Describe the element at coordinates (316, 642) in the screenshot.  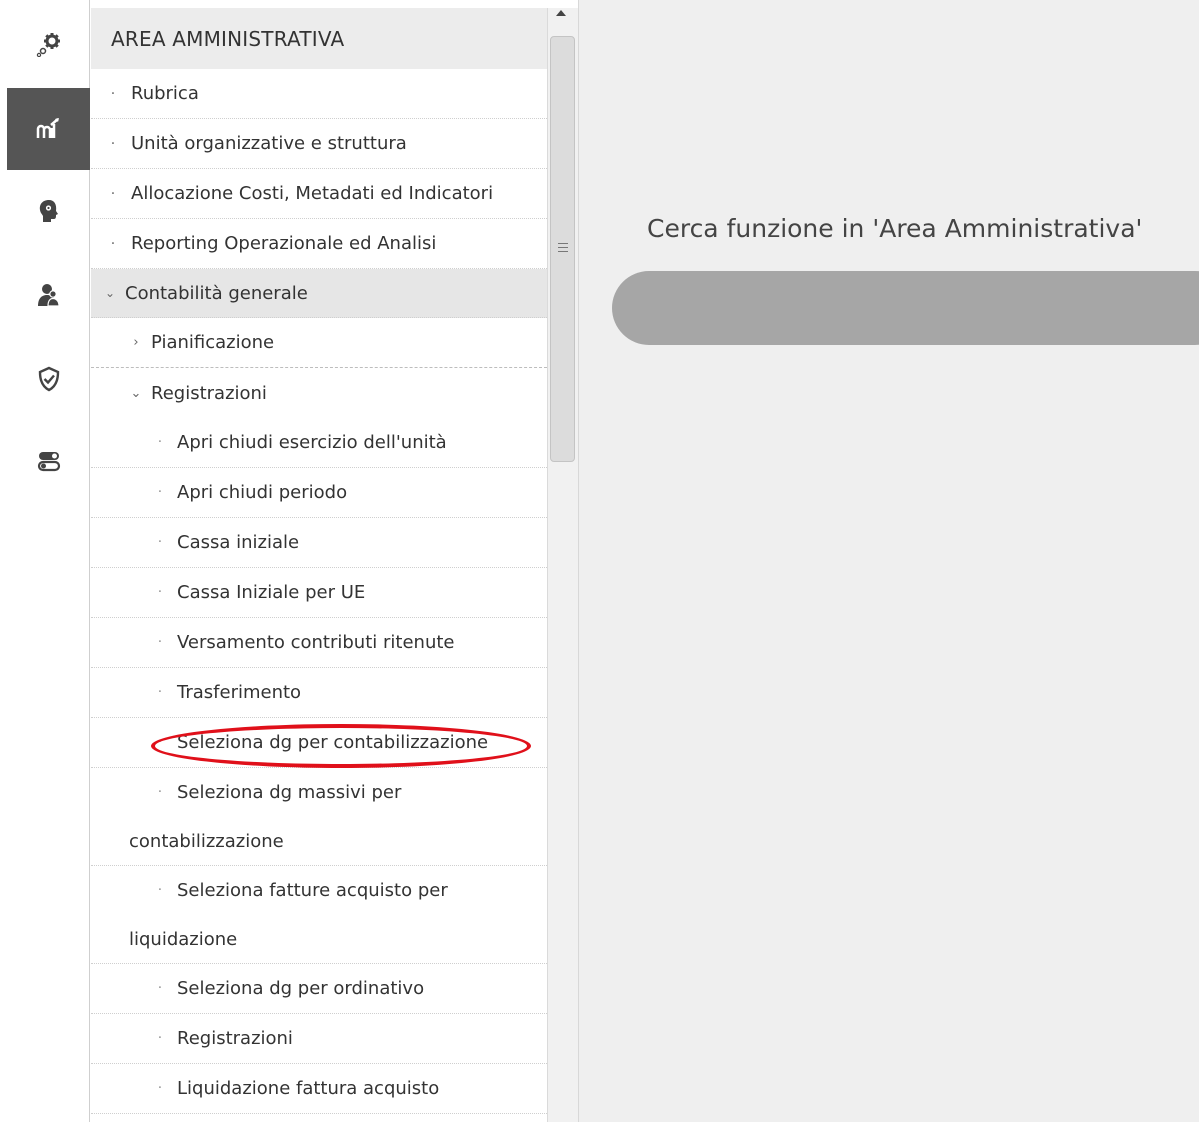
I see `menu-leaf-label: Versamento contributi ritenute` at that location.